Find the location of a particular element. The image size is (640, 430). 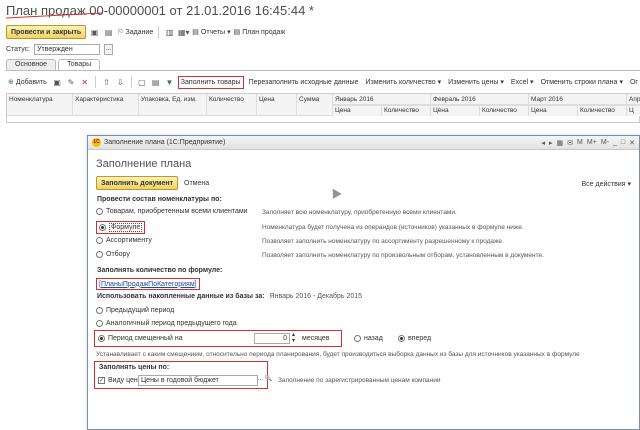

option-forward: вперед is located at coordinates (414, 338).